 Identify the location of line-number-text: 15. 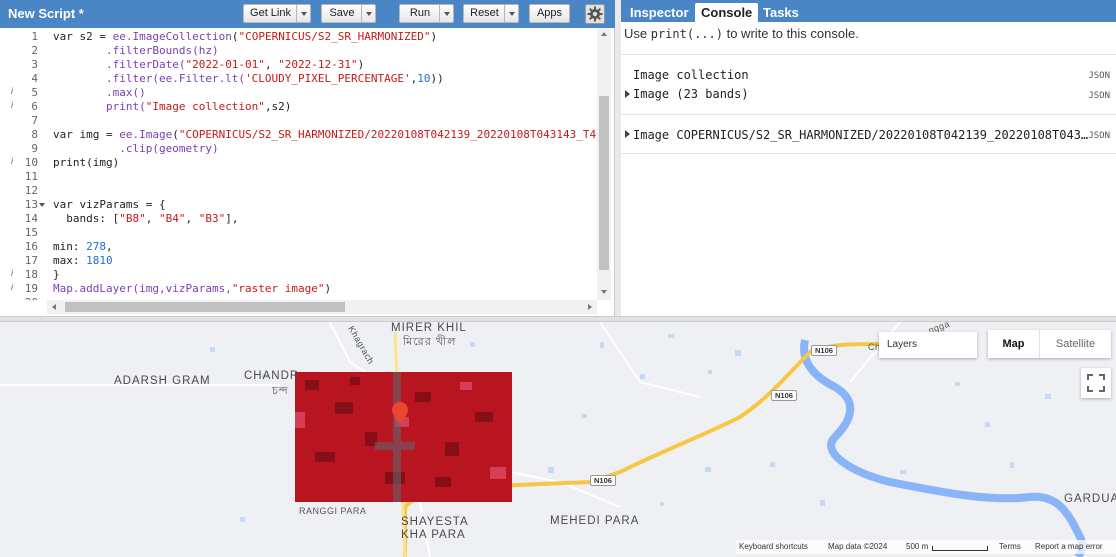
(31, 232).